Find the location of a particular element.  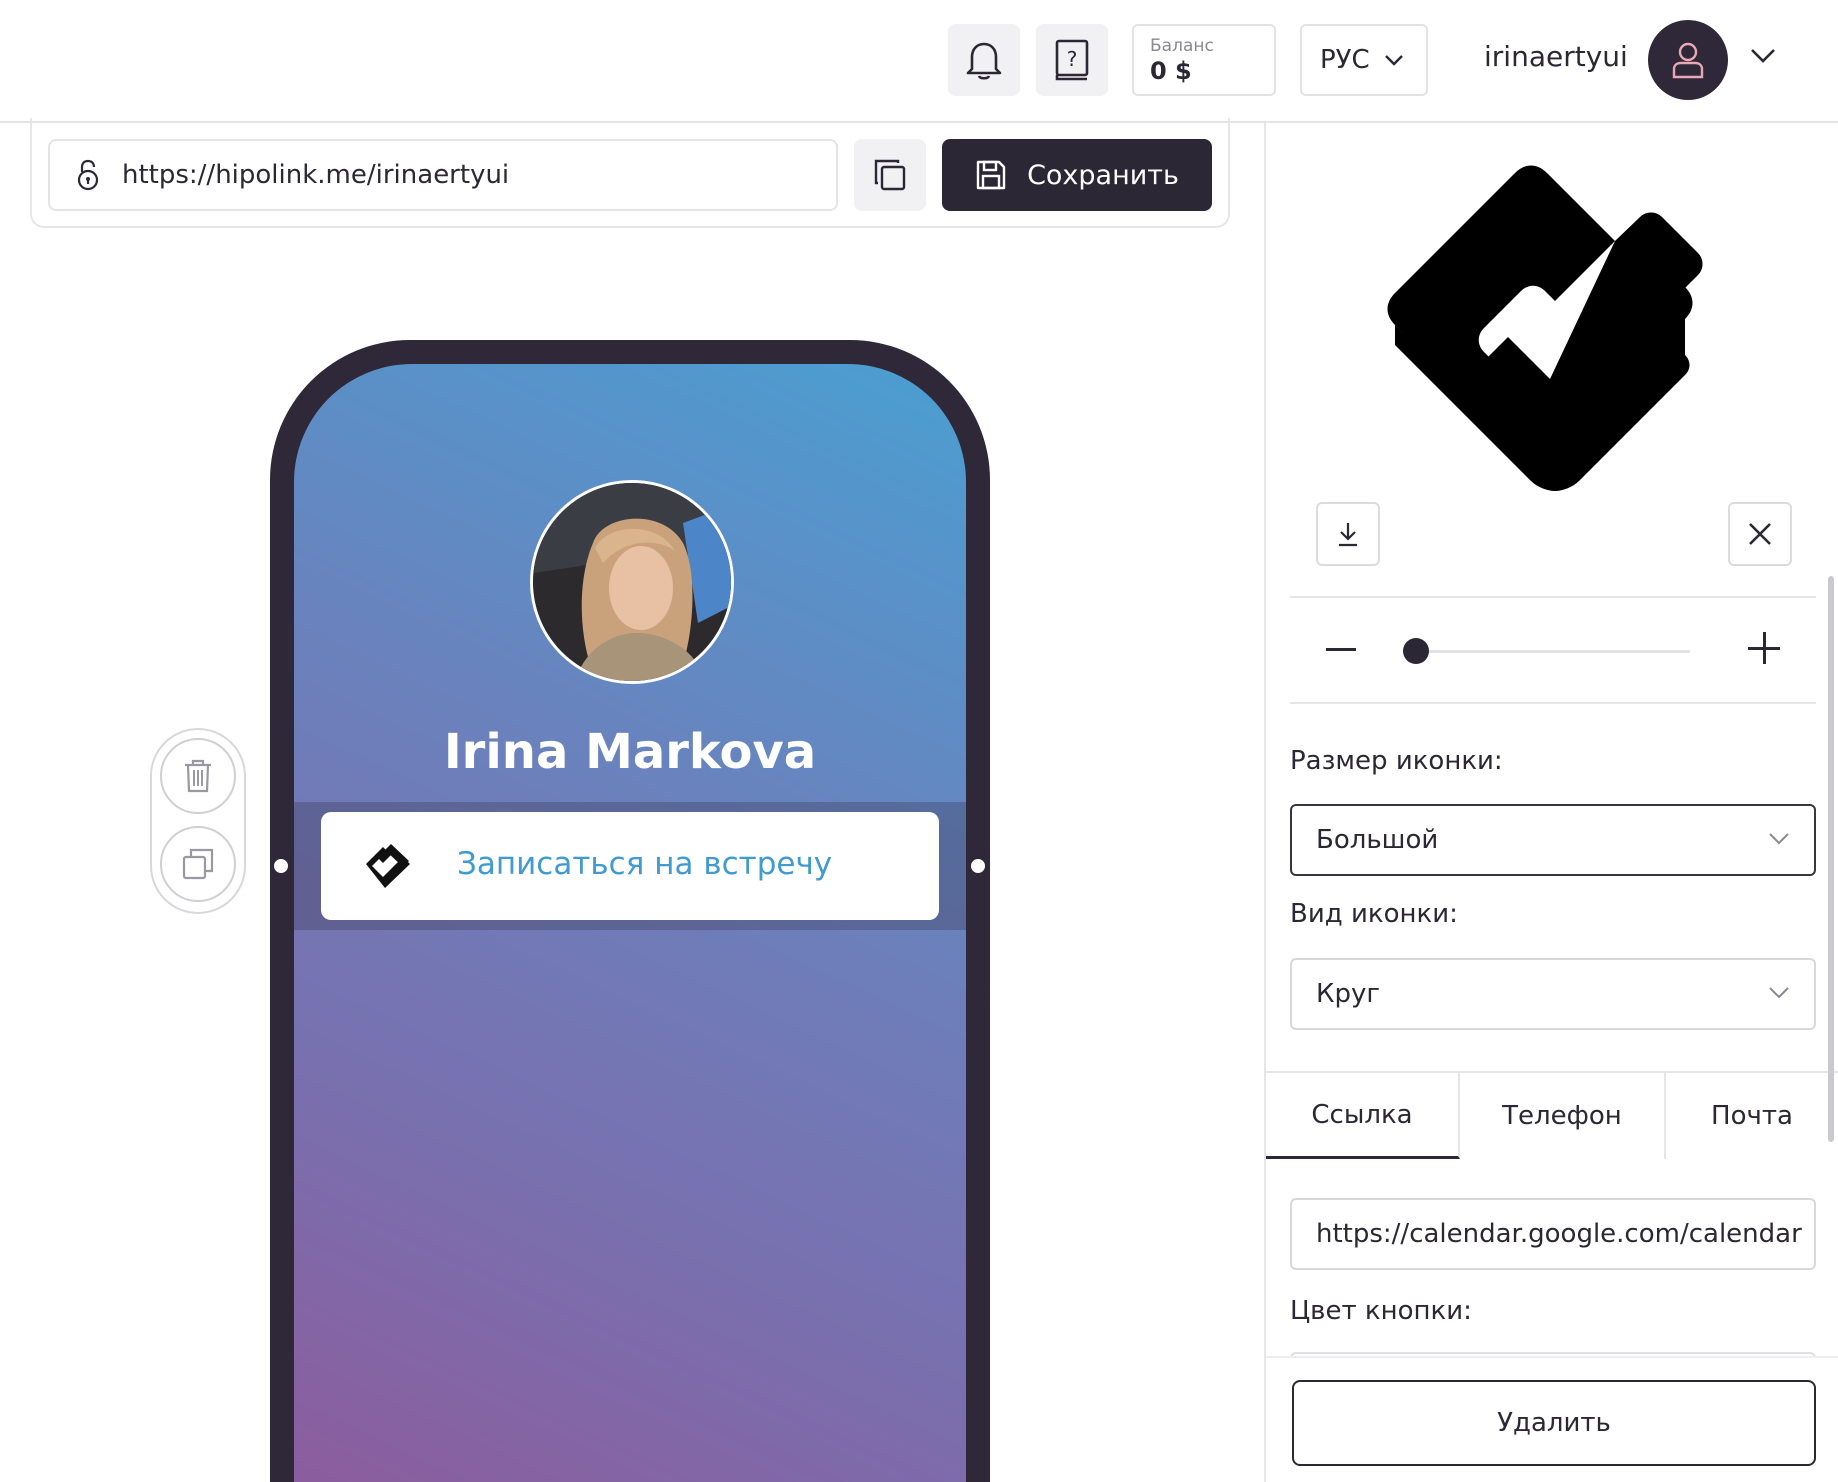

save-button: Сохранить is located at coordinates (1077, 175).